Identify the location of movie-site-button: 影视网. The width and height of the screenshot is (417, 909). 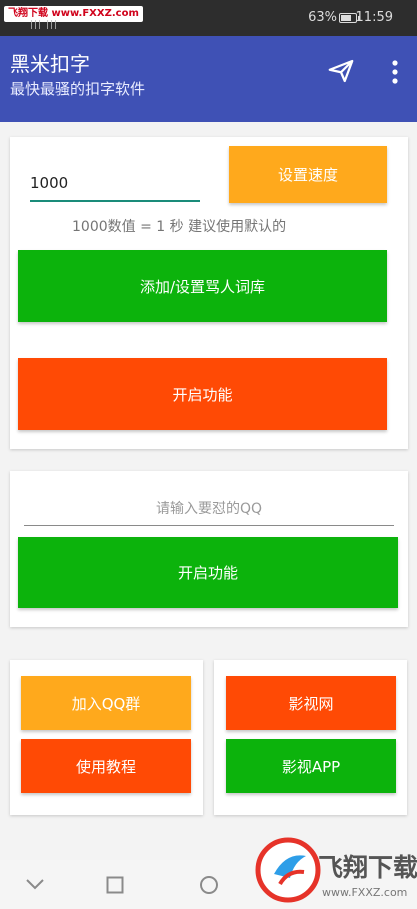
(311, 703).